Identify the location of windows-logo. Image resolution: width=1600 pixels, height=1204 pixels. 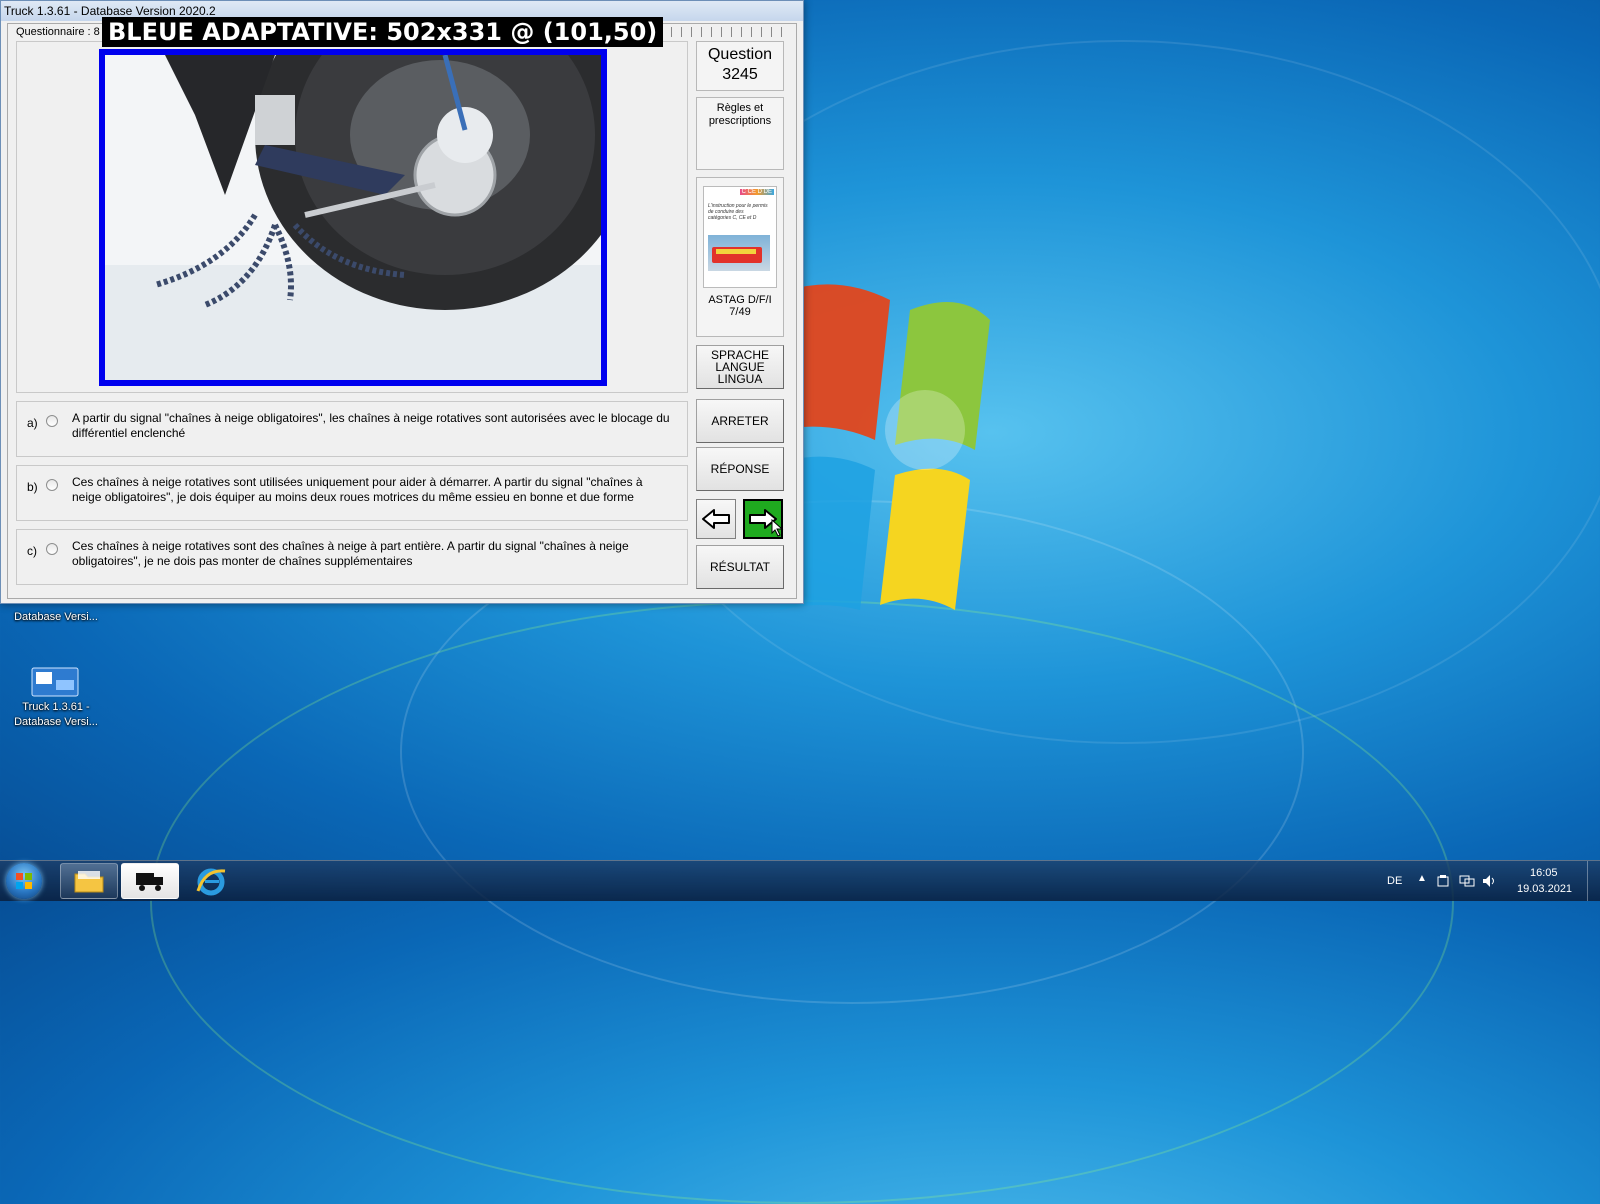
(885, 447).